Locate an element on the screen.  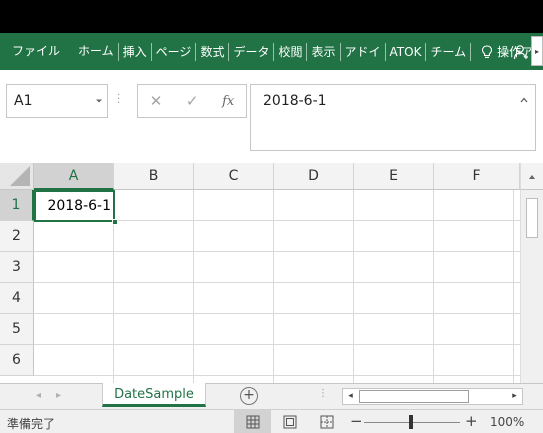
row-header-3: 3 is located at coordinates (17, 267).